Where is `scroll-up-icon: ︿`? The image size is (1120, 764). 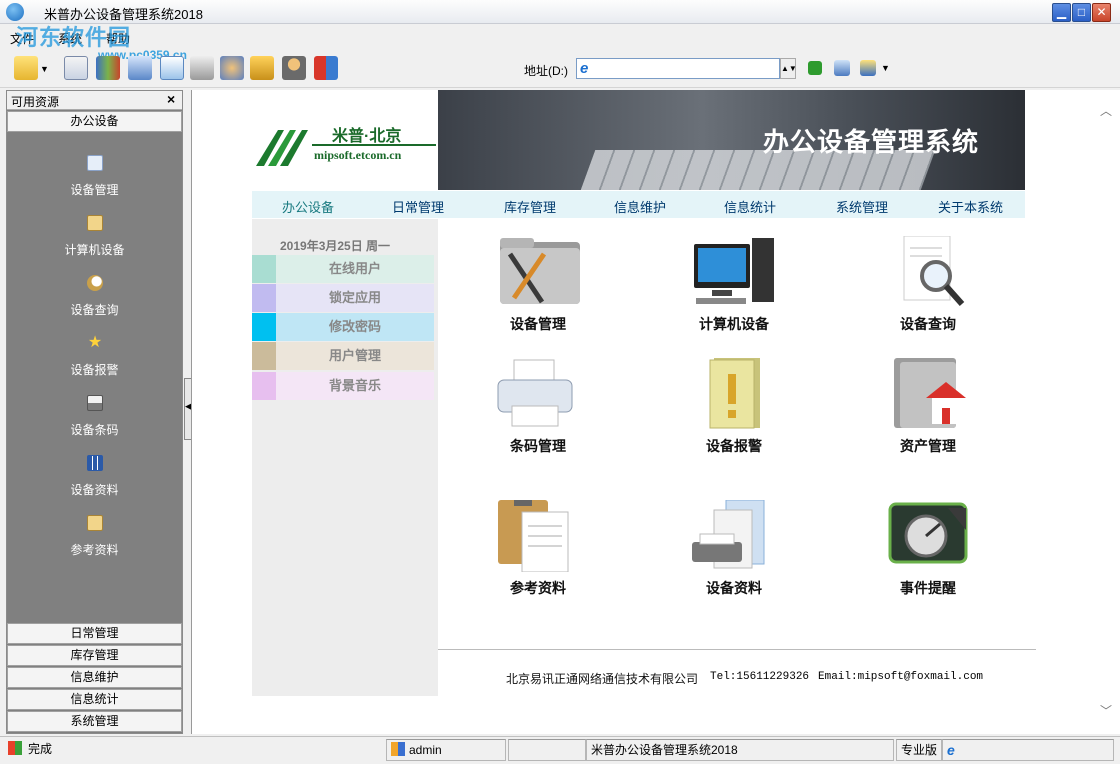 scroll-up-icon: ︿ is located at coordinates (1106, 110).